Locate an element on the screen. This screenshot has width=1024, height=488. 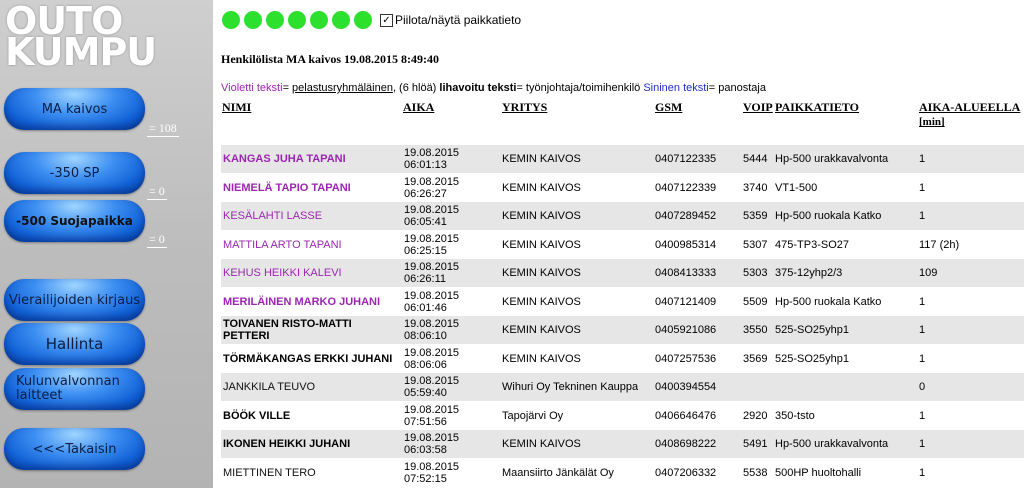
location: 475-TP3-SO27 is located at coordinates (812, 244).